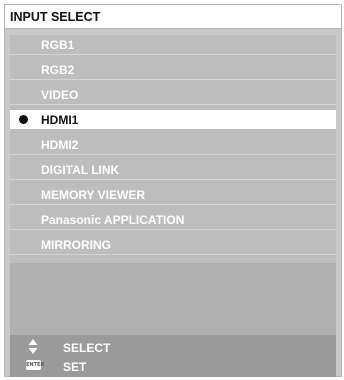 Image resolution: width=344 pixels, height=380 pixels. I want to click on input-item-label: MEMORY VIEWER, so click(93, 195).